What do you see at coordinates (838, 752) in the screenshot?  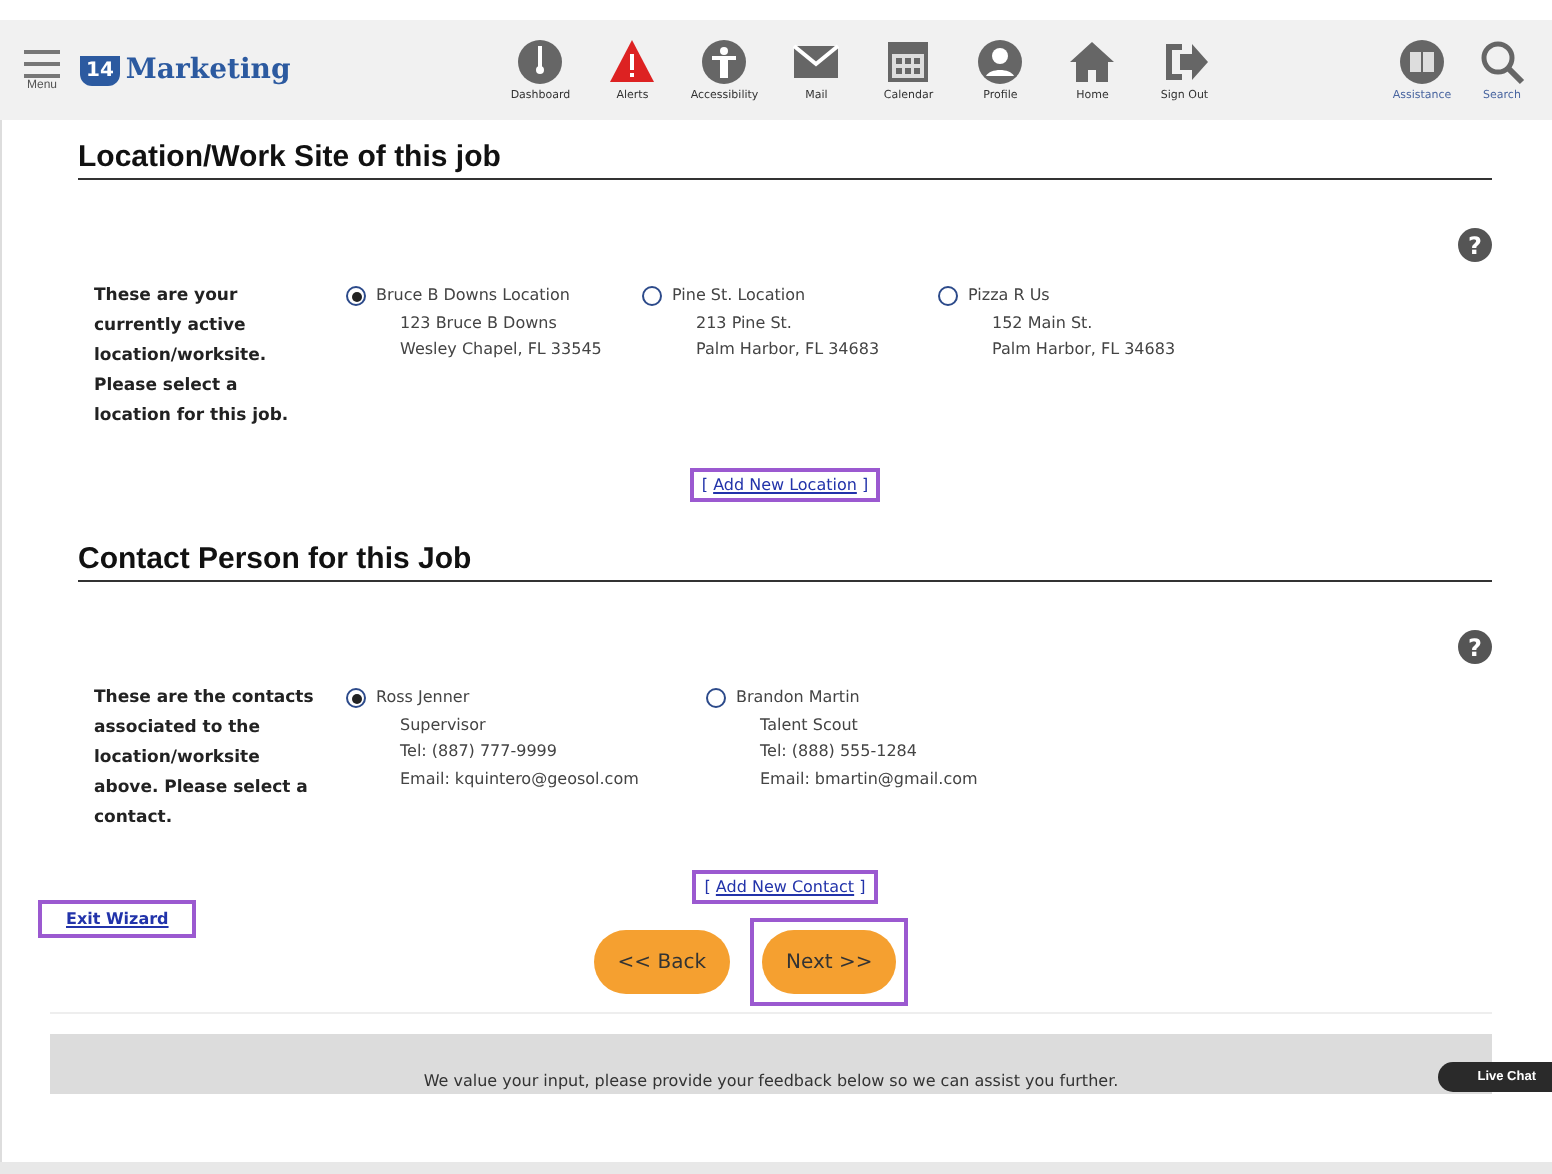 I see `option-detail: Tel: (888) 555-1284` at bounding box center [838, 752].